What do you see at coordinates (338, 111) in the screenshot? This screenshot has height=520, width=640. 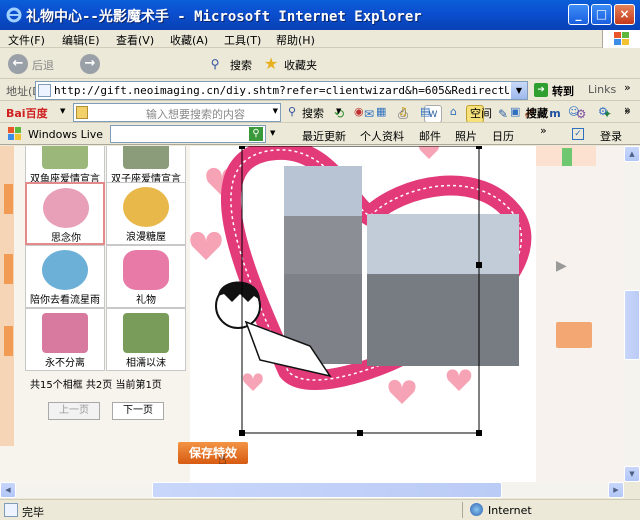 I see `baidu-search-dropdown-icon: ▼` at bounding box center [338, 111].